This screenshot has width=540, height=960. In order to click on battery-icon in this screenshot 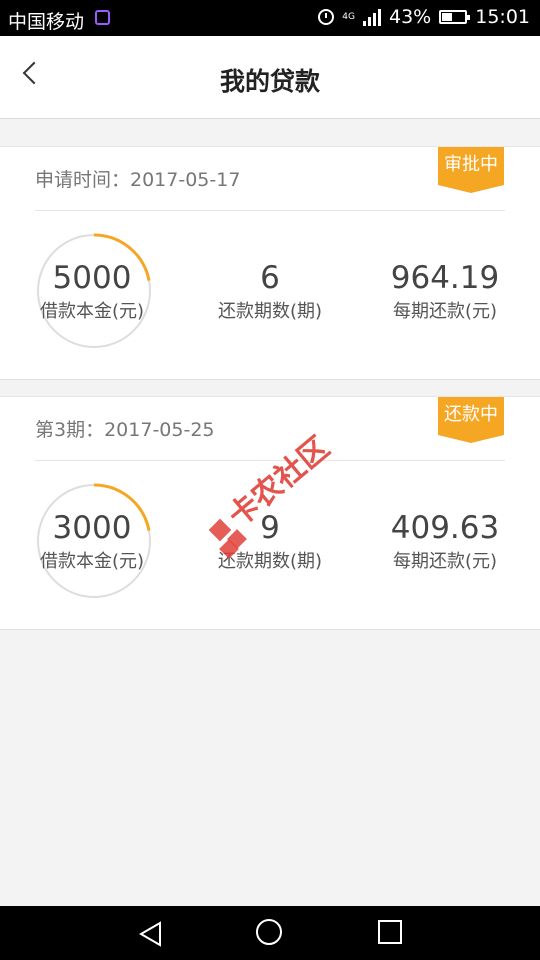, I will do `click(455, 17)`.